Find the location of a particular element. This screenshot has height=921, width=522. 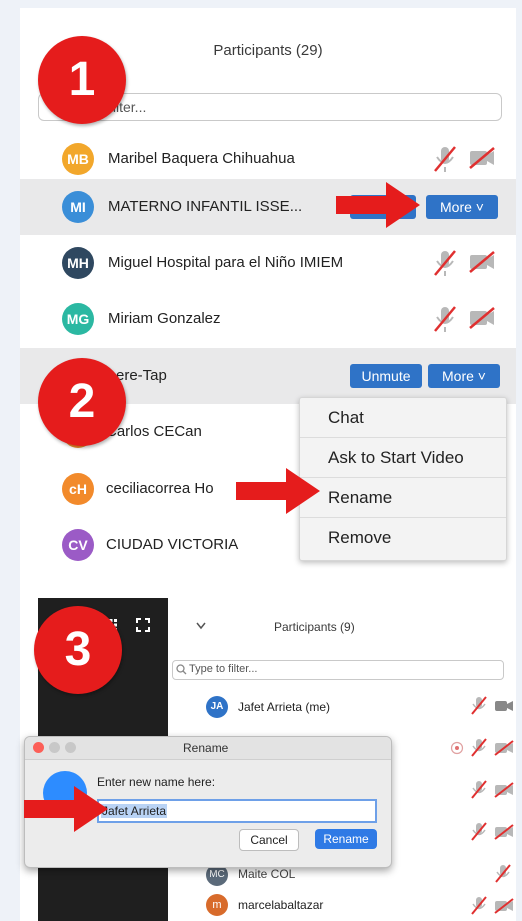

fullscreen-icon is located at coordinates (143, 625).